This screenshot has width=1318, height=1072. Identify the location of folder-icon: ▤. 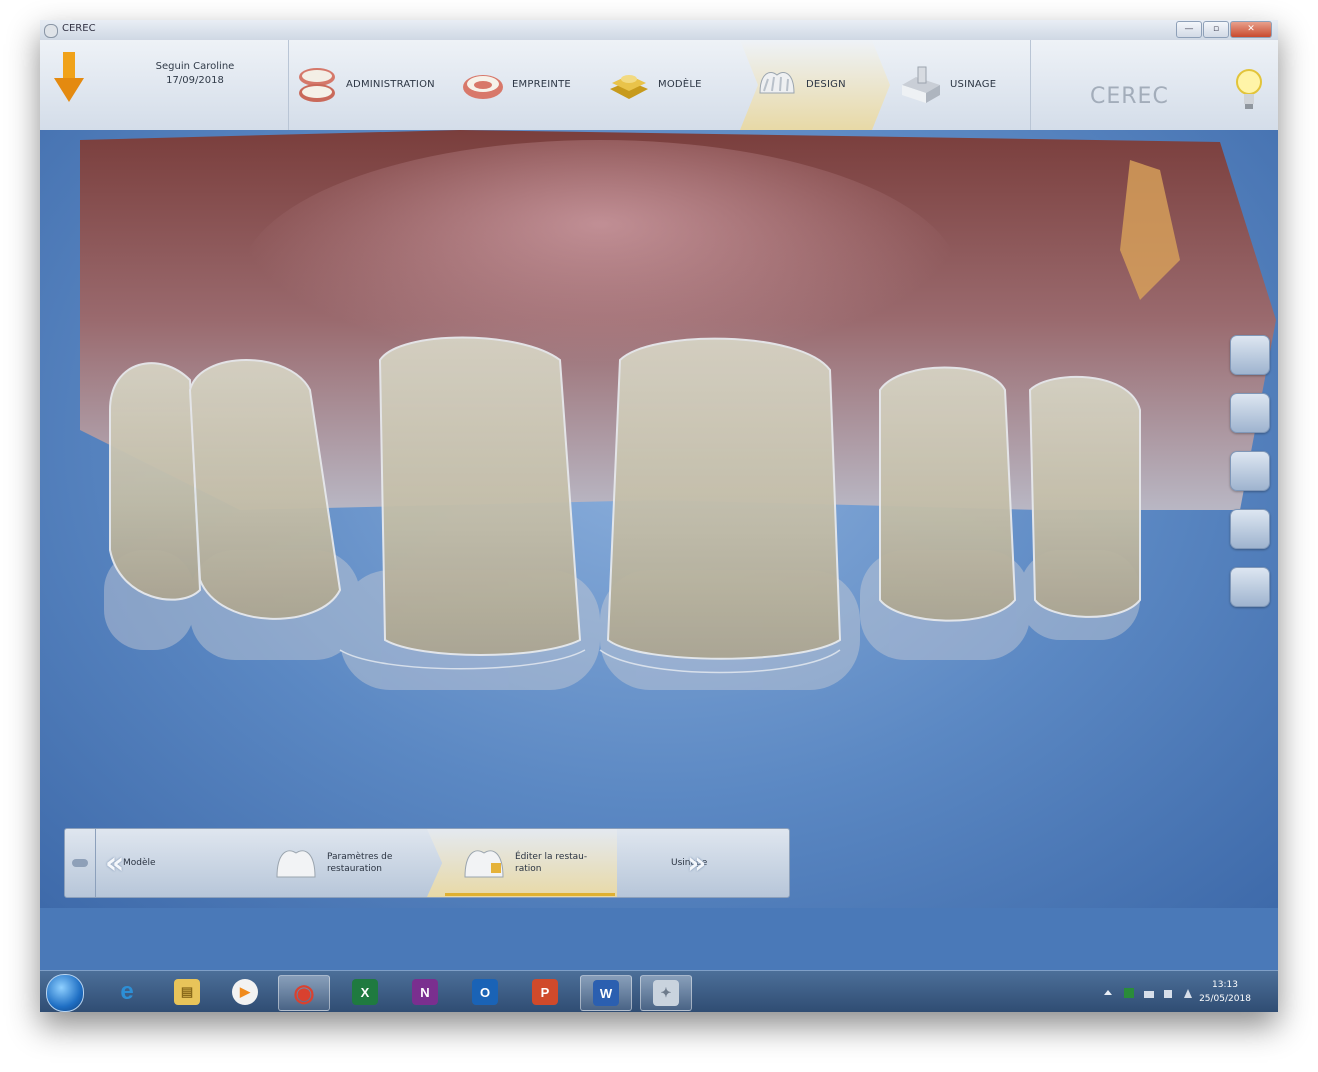
(187, 992).